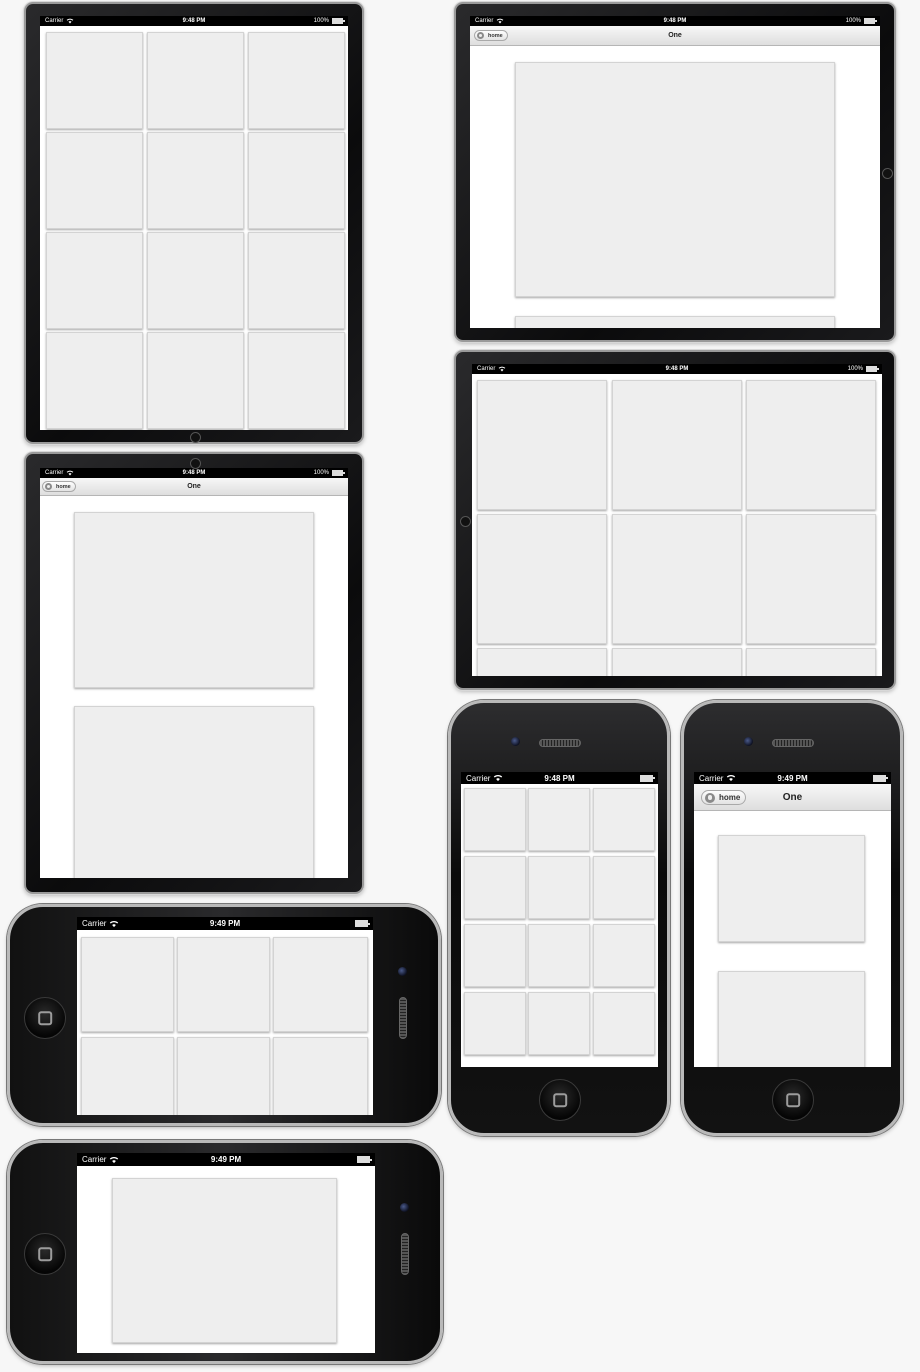 Image resolution: width=920 pixels, height=1372 pixels. I want to click on iphone-landscape-detail: Carrier 9:49 PM, so click(225, 1252).